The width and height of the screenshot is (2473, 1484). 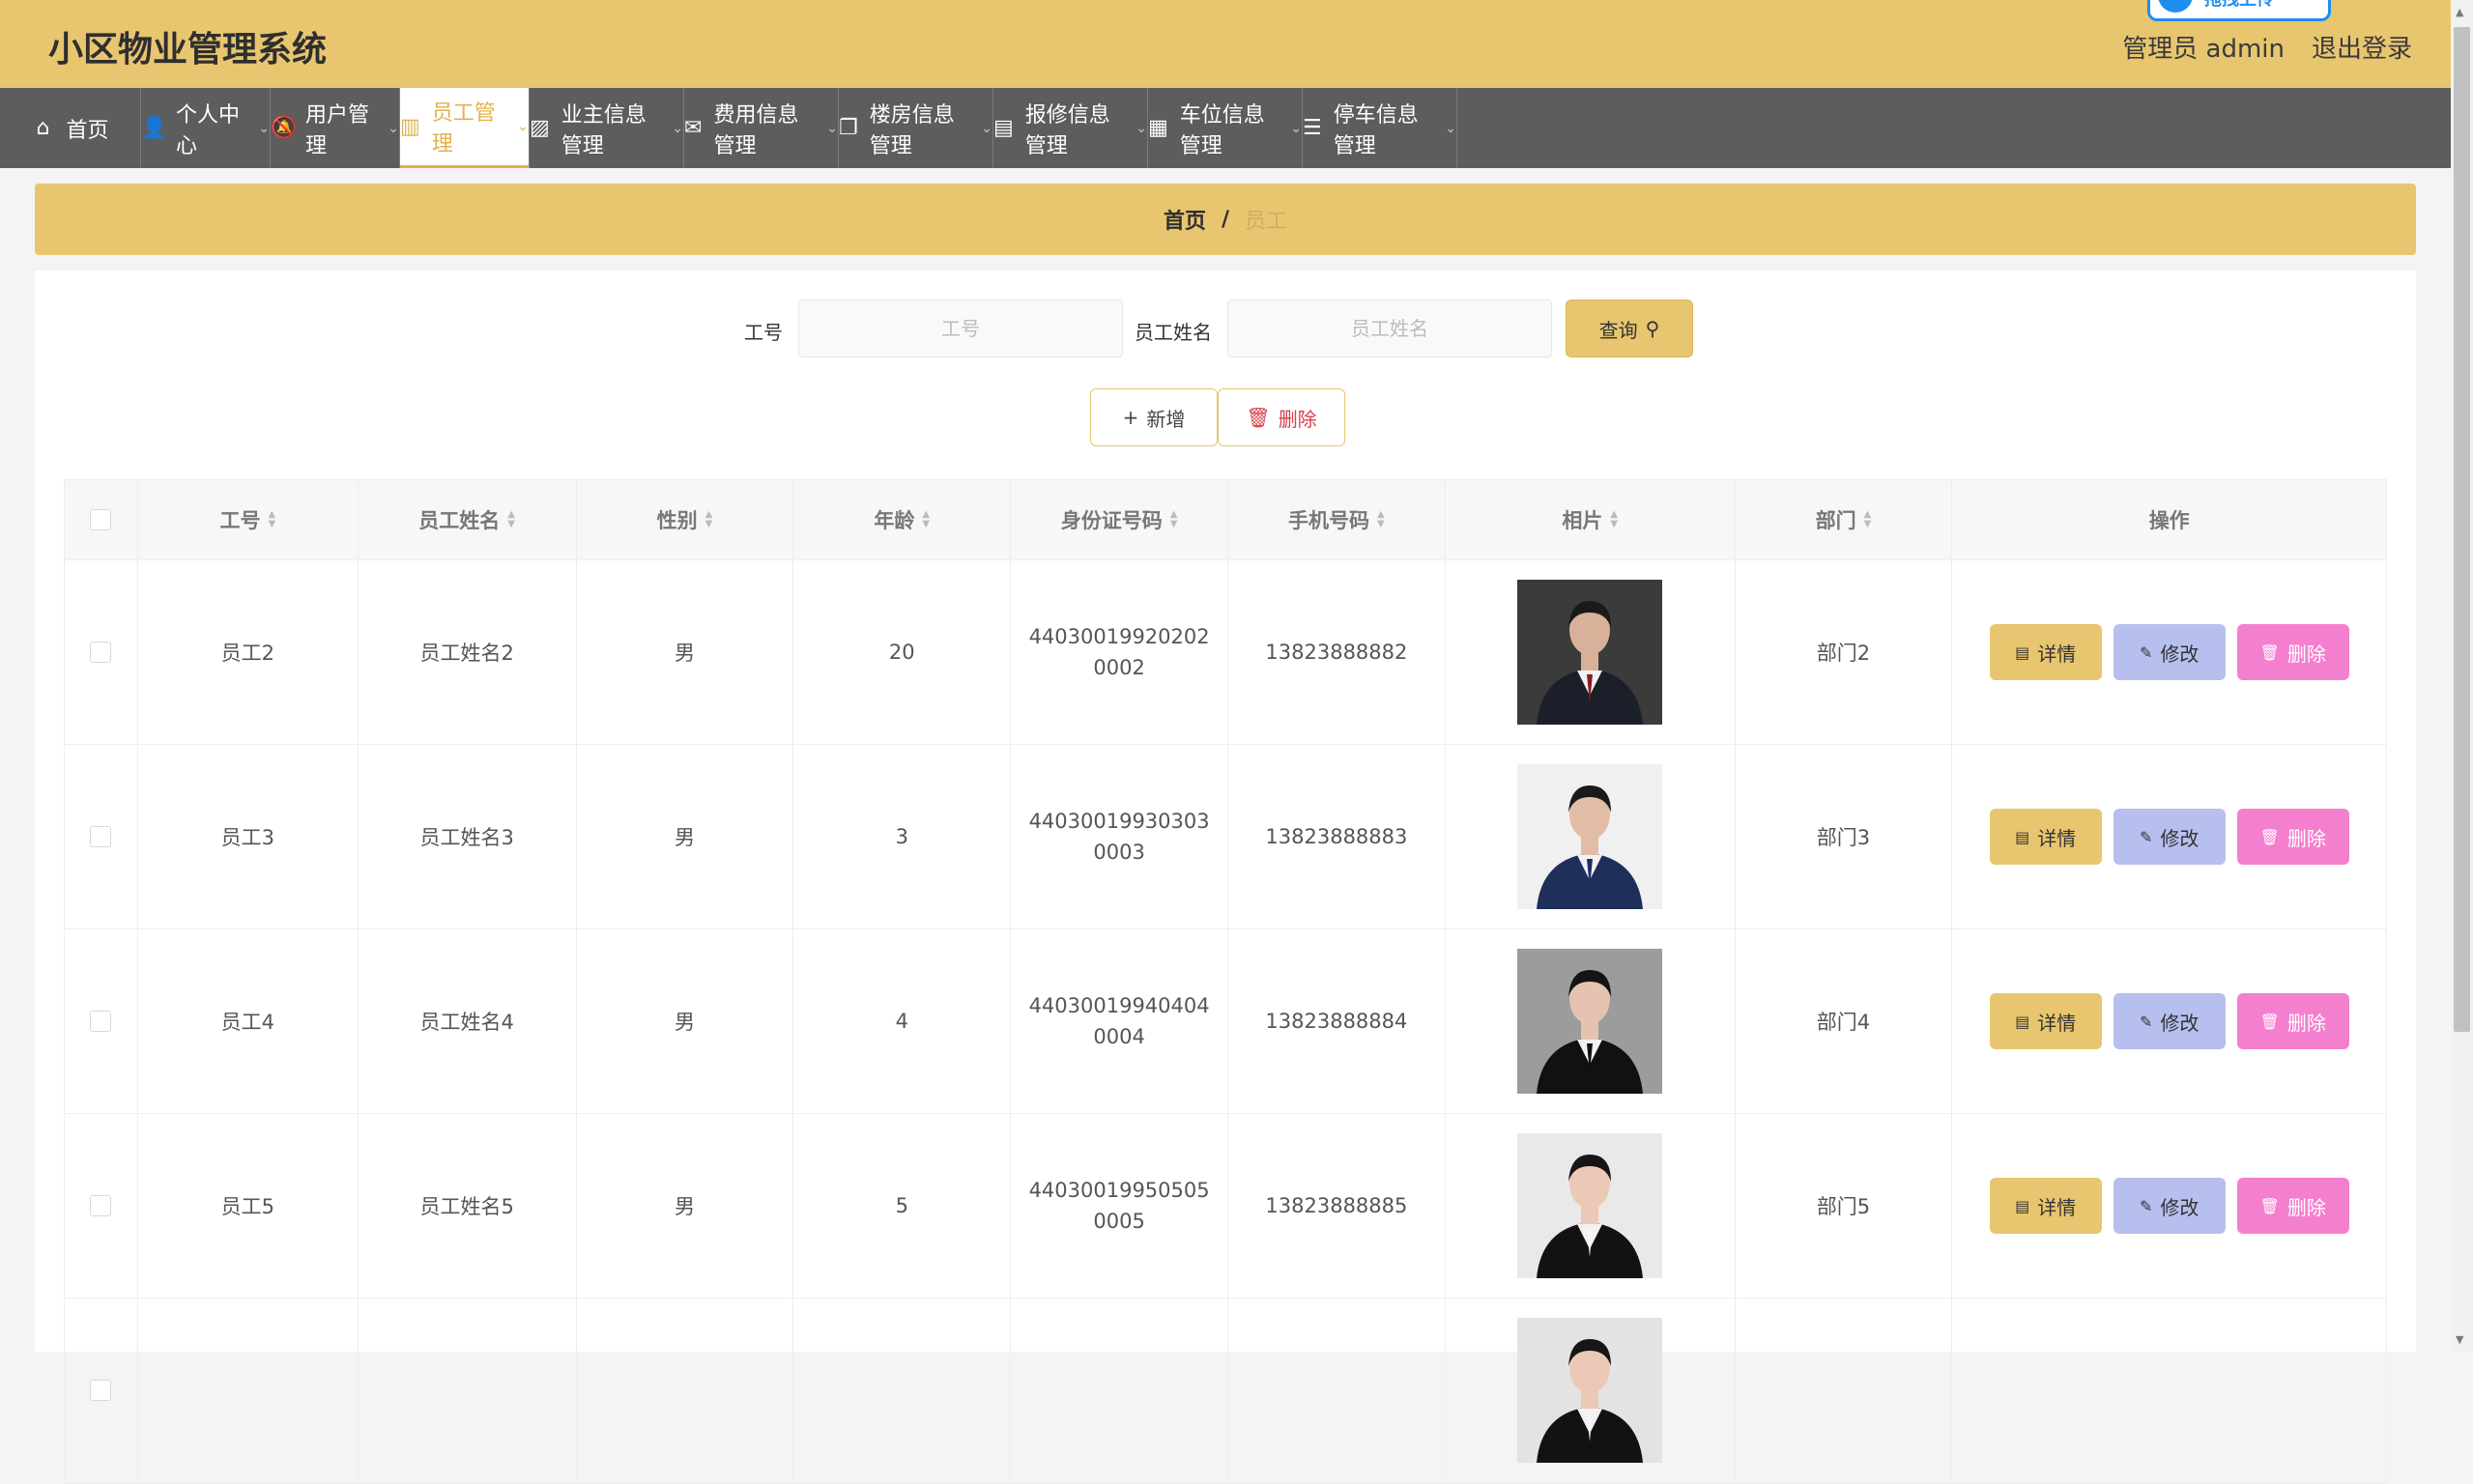 I want to click on nav-item-7: ▤ 报修信息管理 ⌄, so click(x=1070, y=128).